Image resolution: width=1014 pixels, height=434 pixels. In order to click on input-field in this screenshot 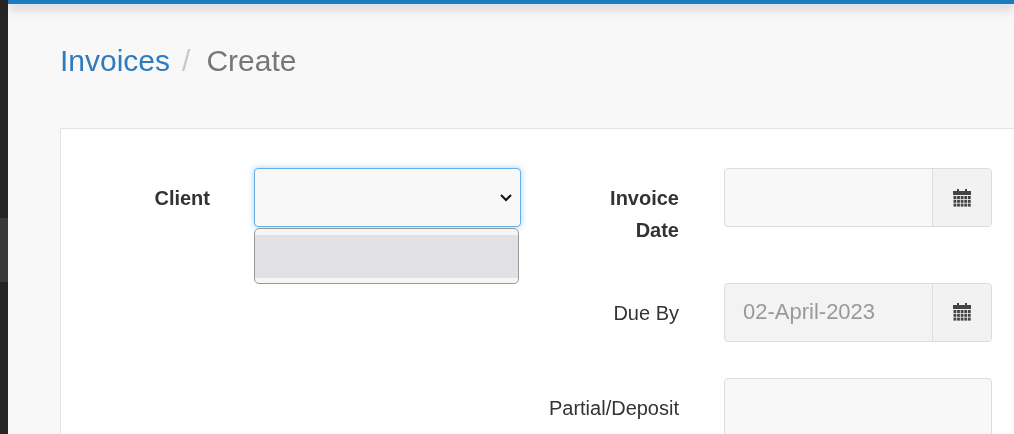, I will do `click(858, 406)`.